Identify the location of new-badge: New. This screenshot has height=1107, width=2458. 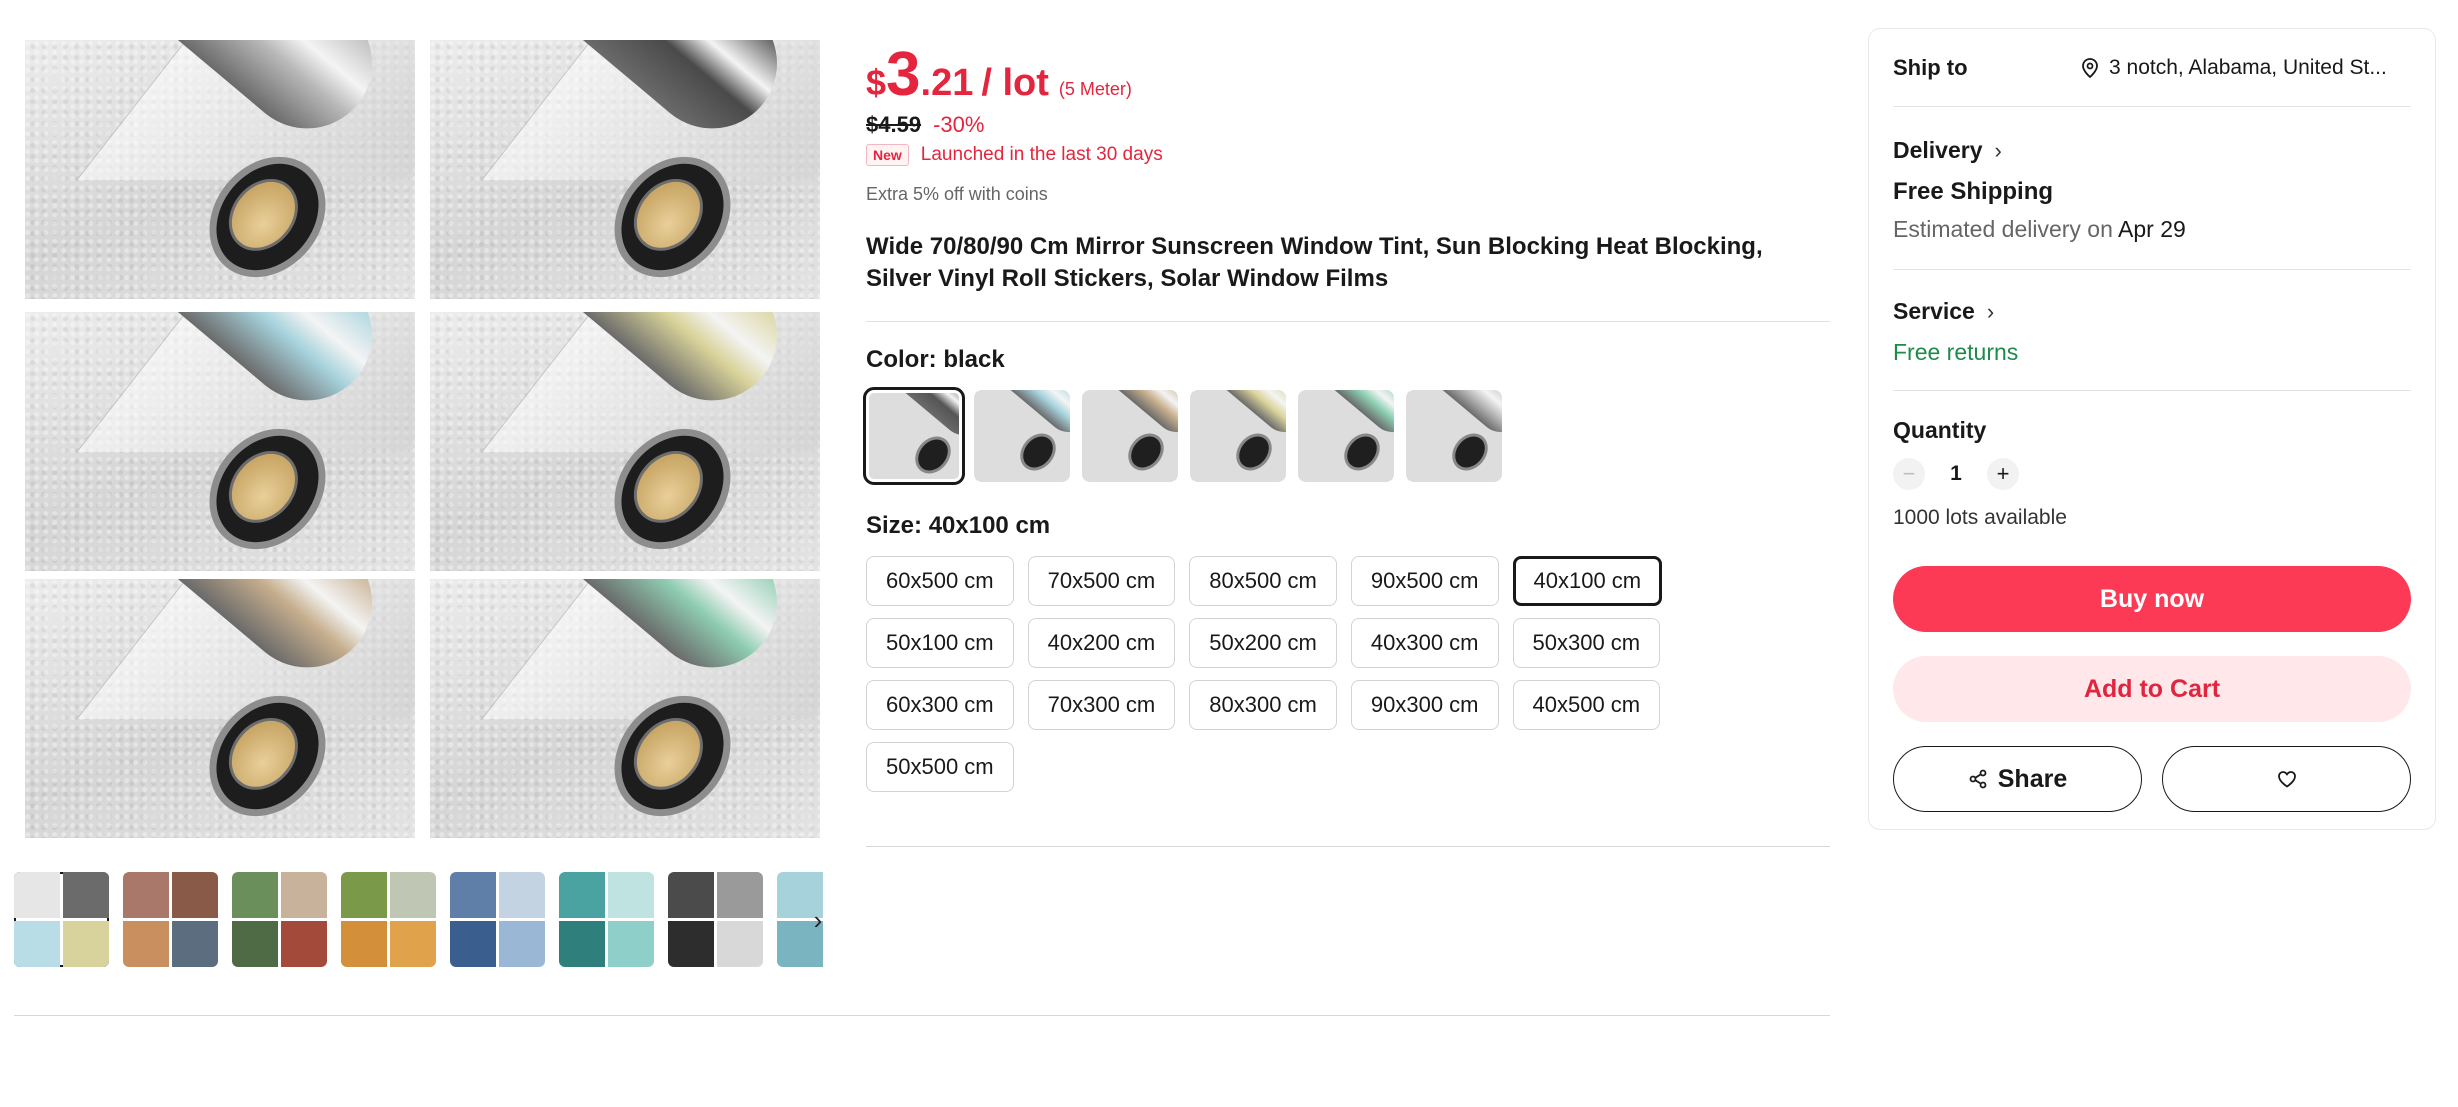
(887, 155).